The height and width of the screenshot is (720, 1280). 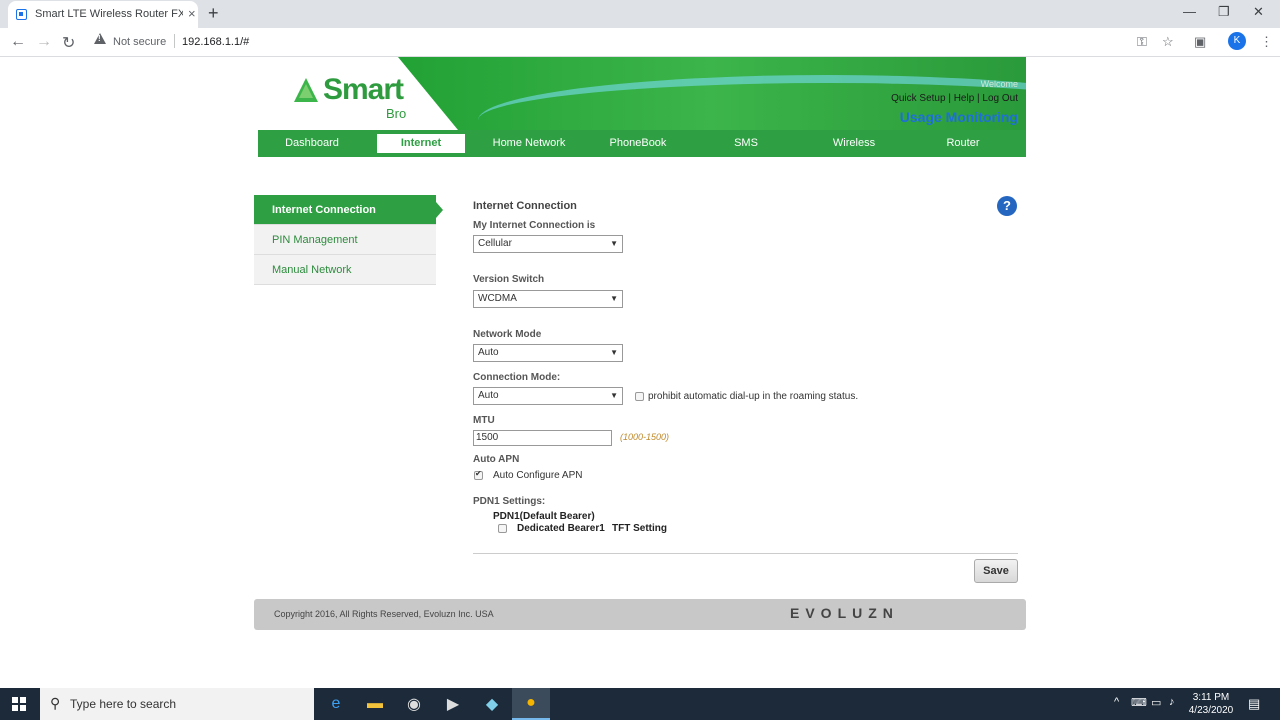 What do you see at coordinates (509, 279) in the screenshot?
I see `version-switch-label: Version Switch` at bounding box center [509, 279].